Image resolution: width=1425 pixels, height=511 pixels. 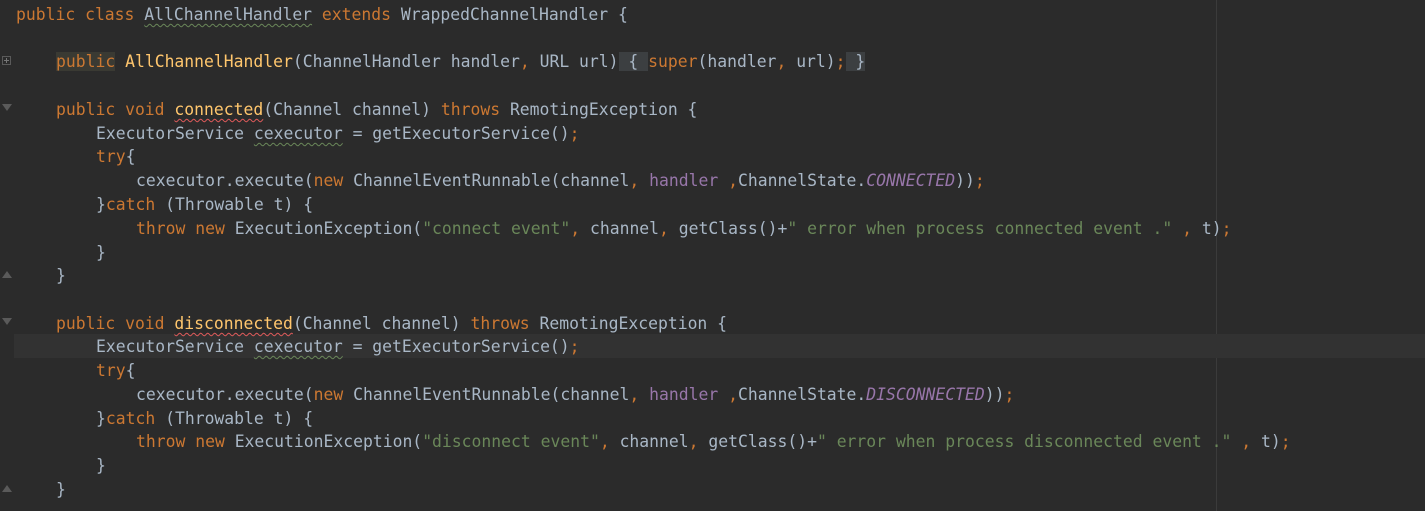 What do you see at coordinates (1271, 441) in the screenshot?
I see `code-token: t)` at bounding box center [1271, 441].